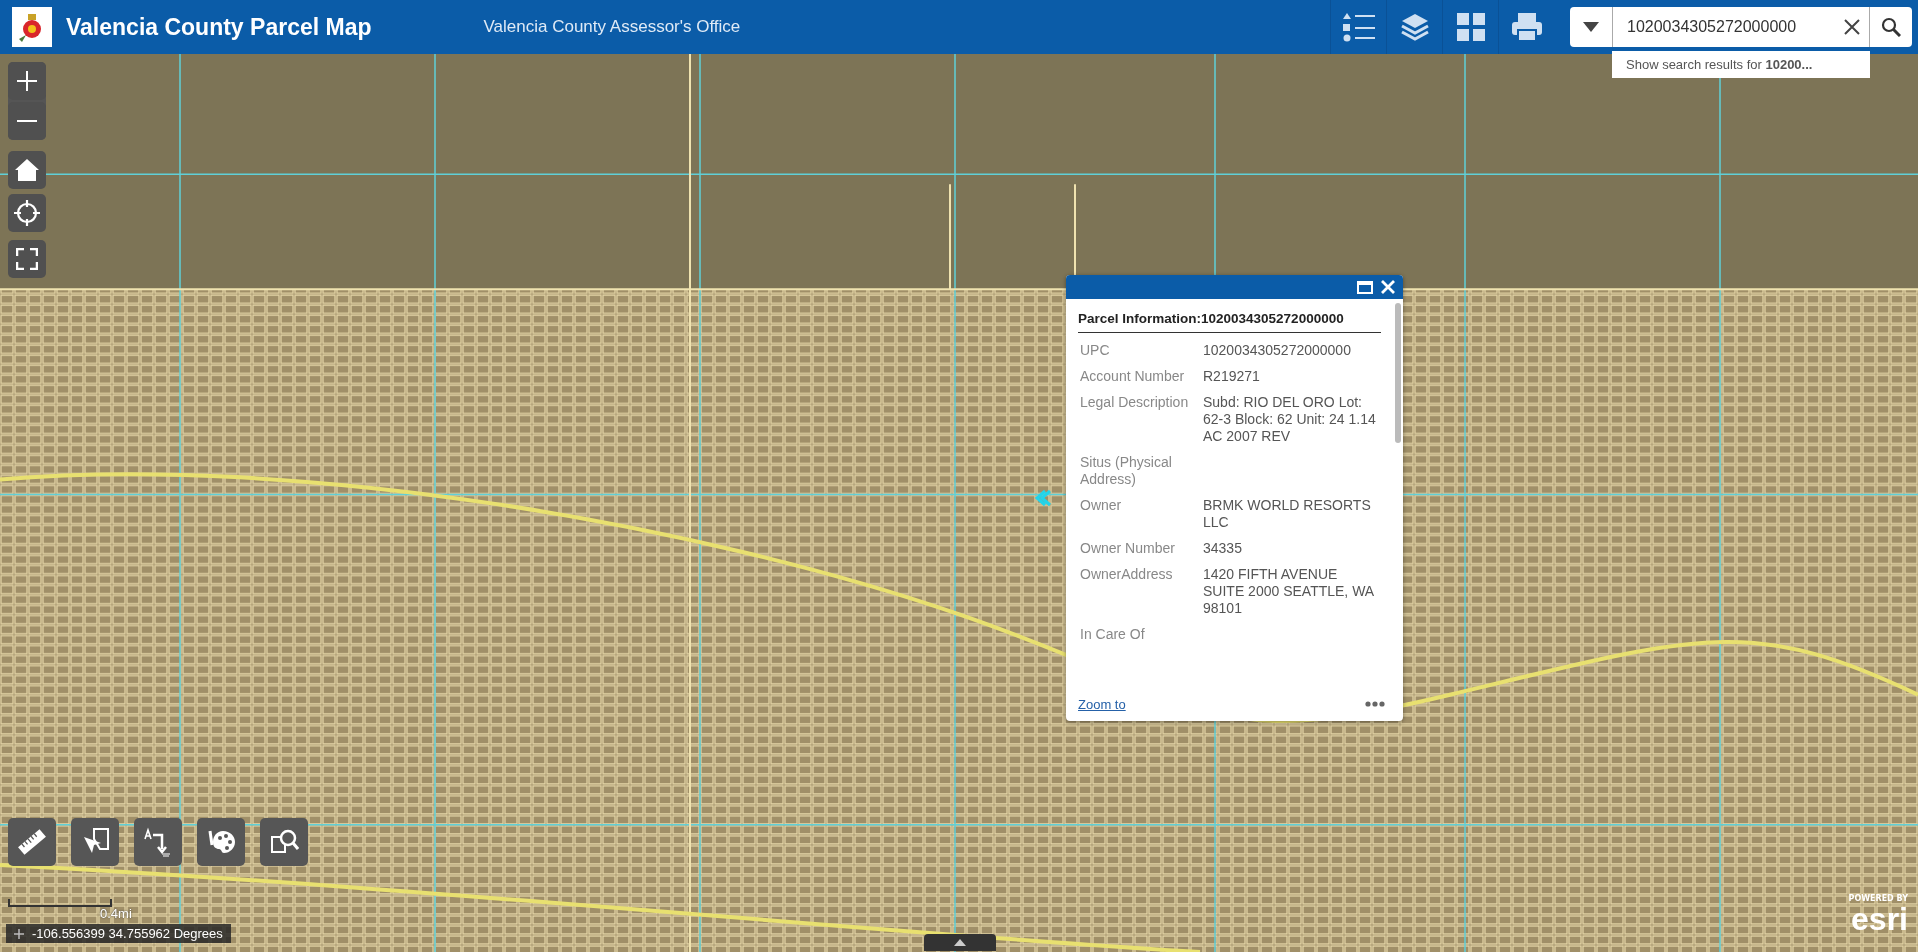 Image resolution: width=1918 pixels, height=952 pixels. I want to click on zoom-to-link: Zoom to, so click(1102, 704).